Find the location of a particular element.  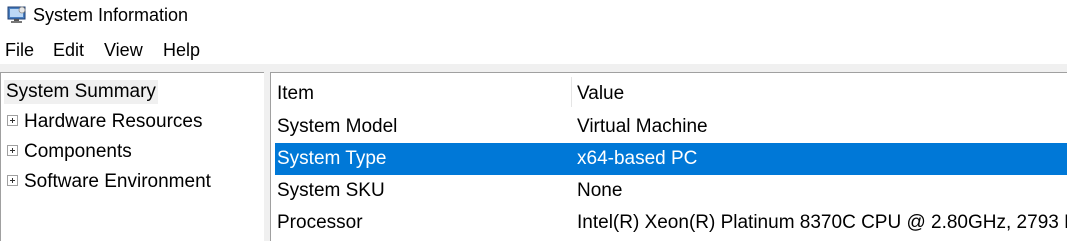

expand-components-icon is located at coordinates (12, 150).